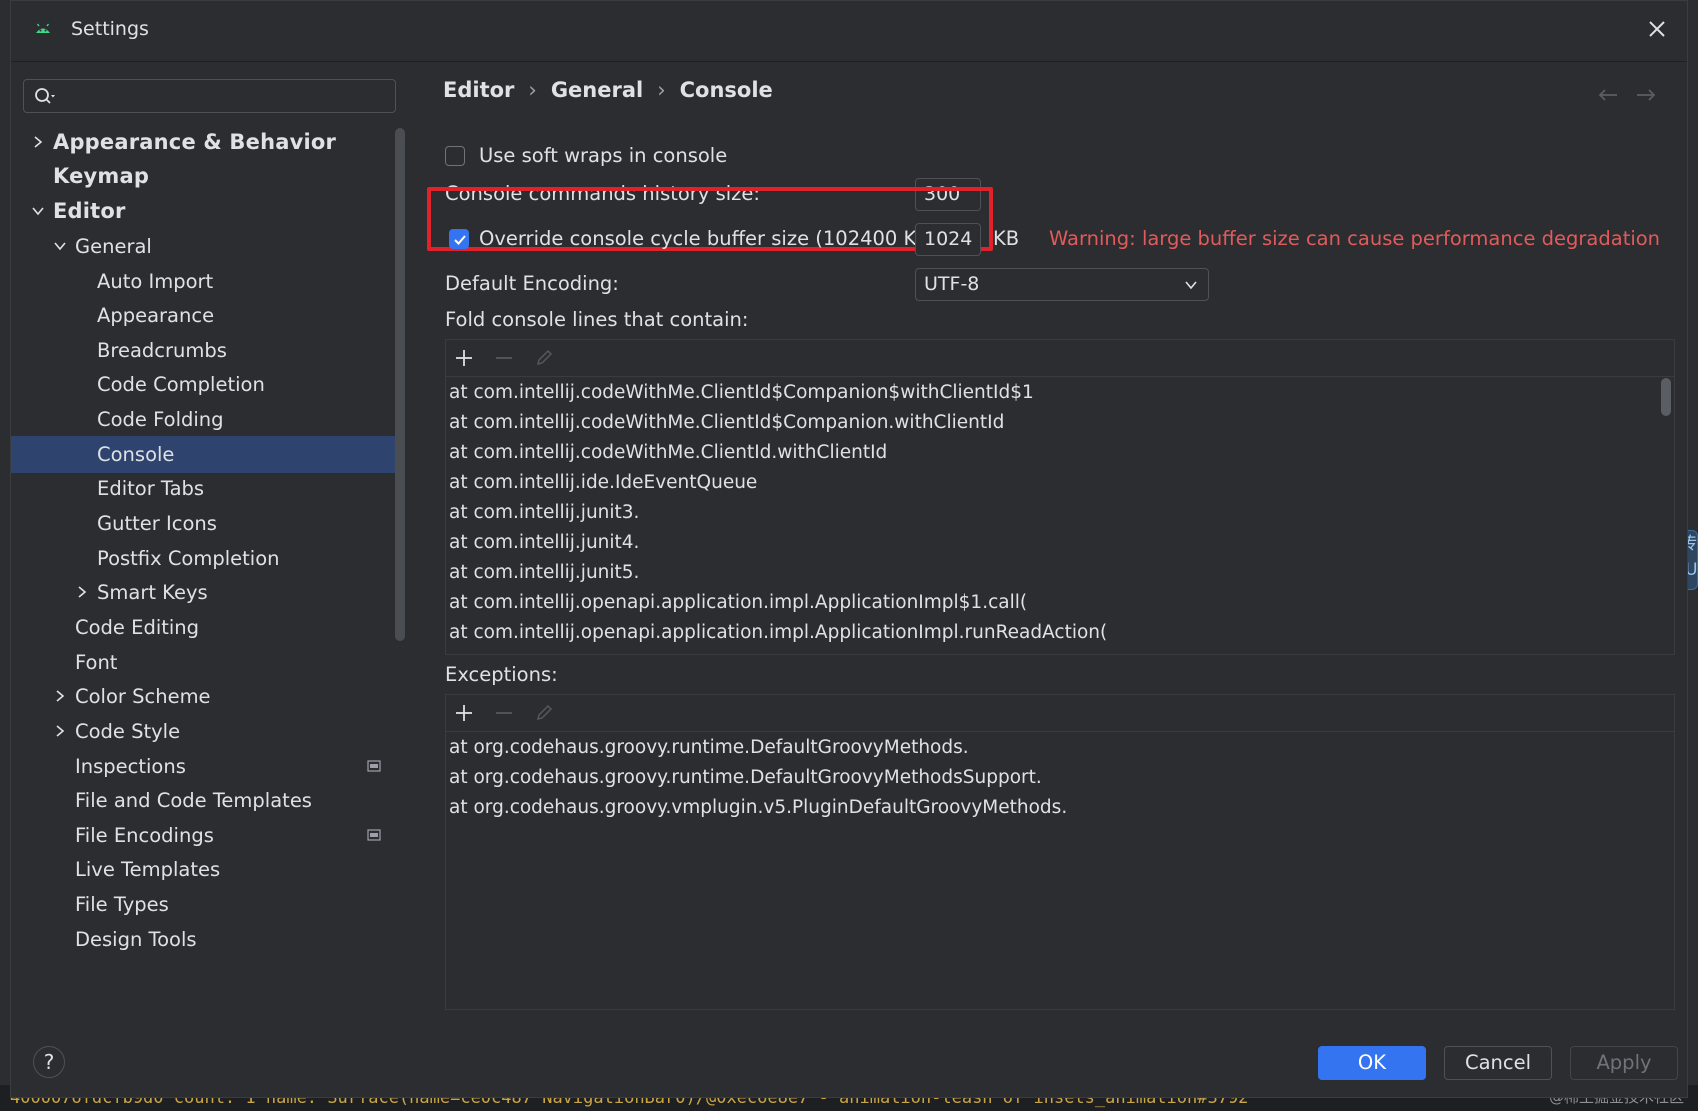 Image resolution: width=1698 pixels, height=1111 pixels. I want to click on tree-item-label: Code Editing, so click(137, 627).